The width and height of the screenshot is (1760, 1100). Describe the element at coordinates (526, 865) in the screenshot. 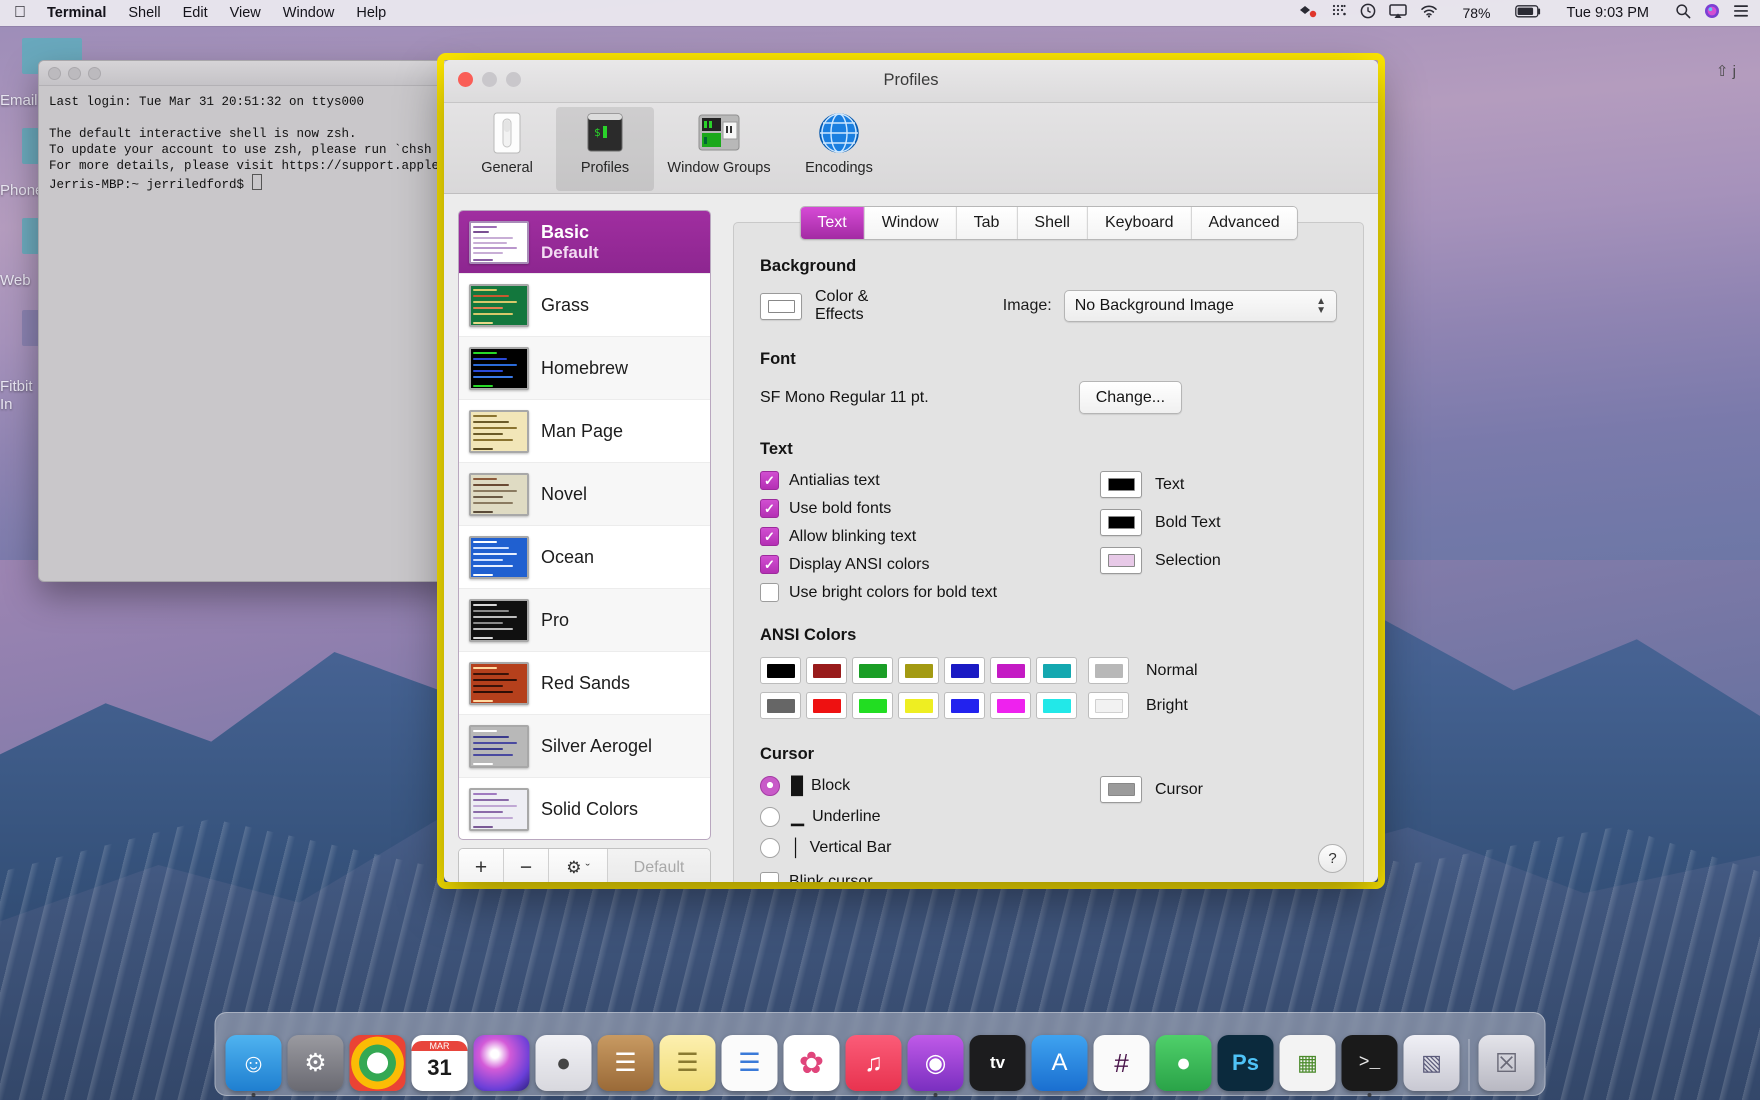

I see `remove-profile-button: −` at that location.